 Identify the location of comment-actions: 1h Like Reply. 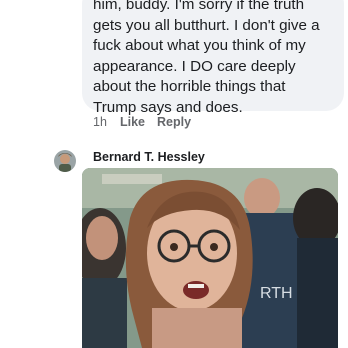
(142, 123).